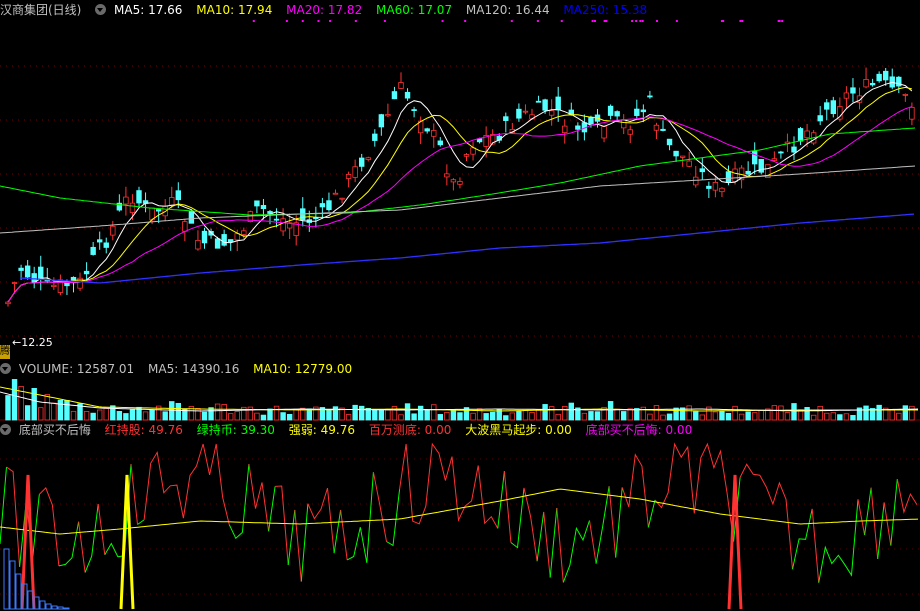  What do you see at coordinates (101, 9) in the screenshot?
I see `settings-dropdown-icon` at bounding box center [101, 9].